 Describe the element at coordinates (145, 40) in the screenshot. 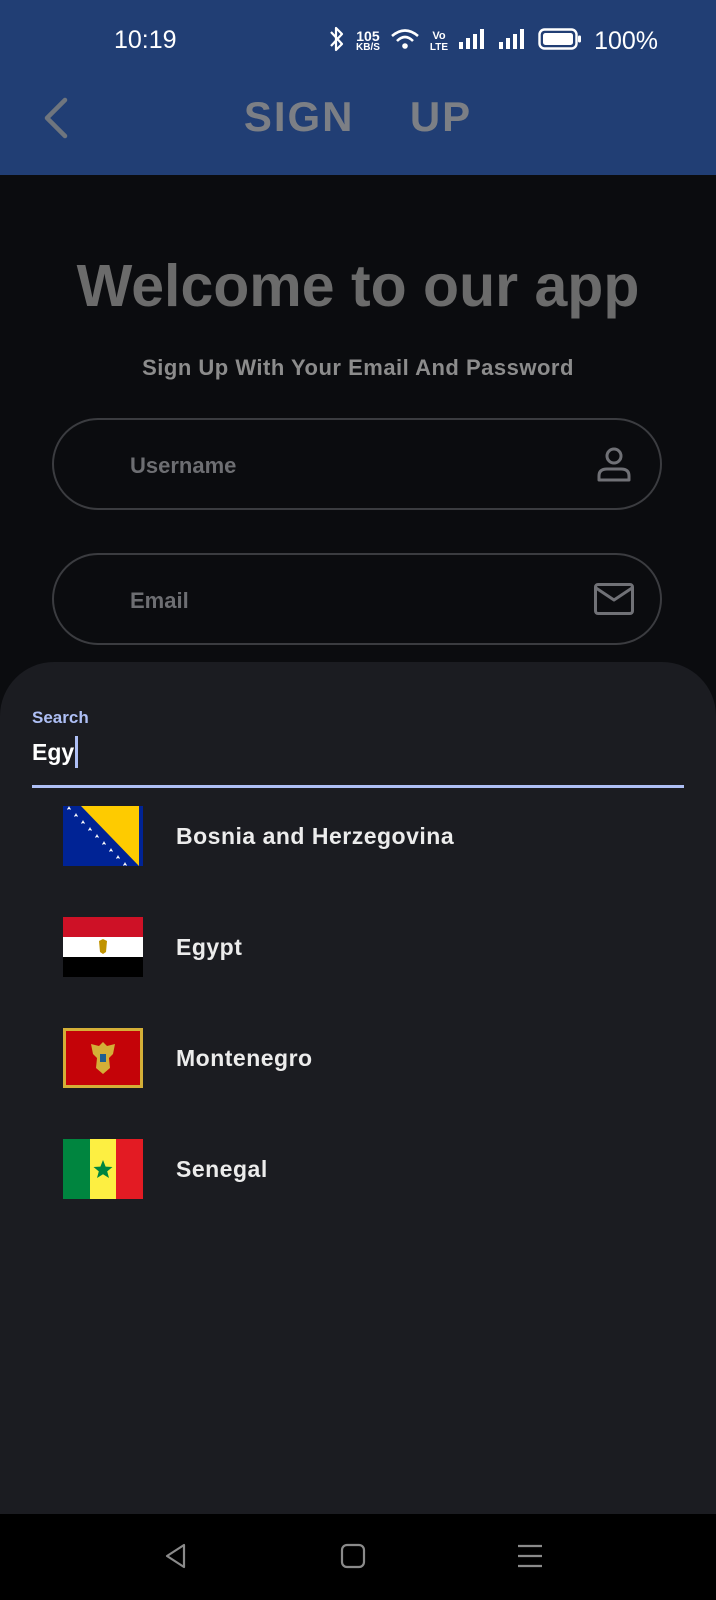

I see `status-time: 10:19` at that location.